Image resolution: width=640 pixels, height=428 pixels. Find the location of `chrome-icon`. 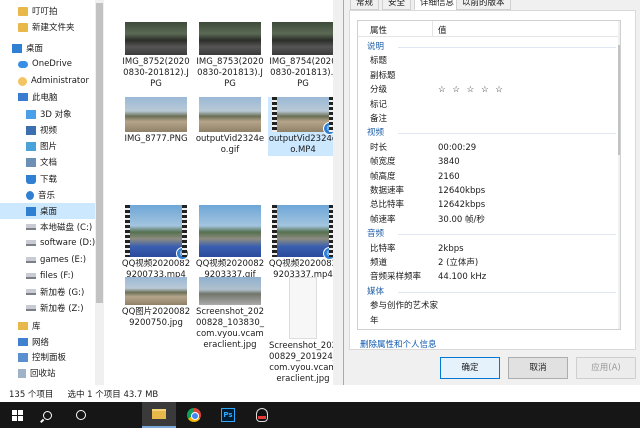

chrome-icon is located at coordinates (194, 415).